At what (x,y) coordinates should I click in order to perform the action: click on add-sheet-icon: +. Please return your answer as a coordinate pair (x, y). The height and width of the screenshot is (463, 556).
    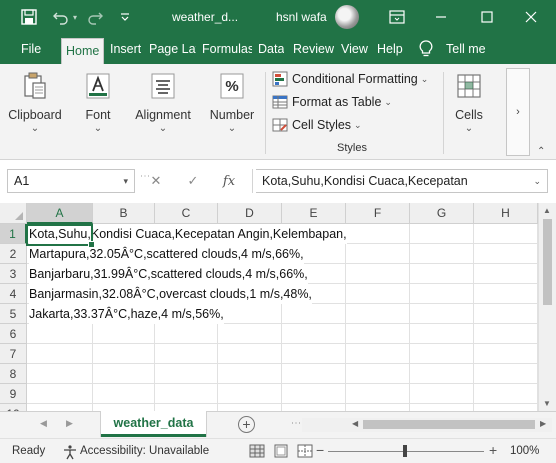
    Looking at the image, I should click on (246, 424).